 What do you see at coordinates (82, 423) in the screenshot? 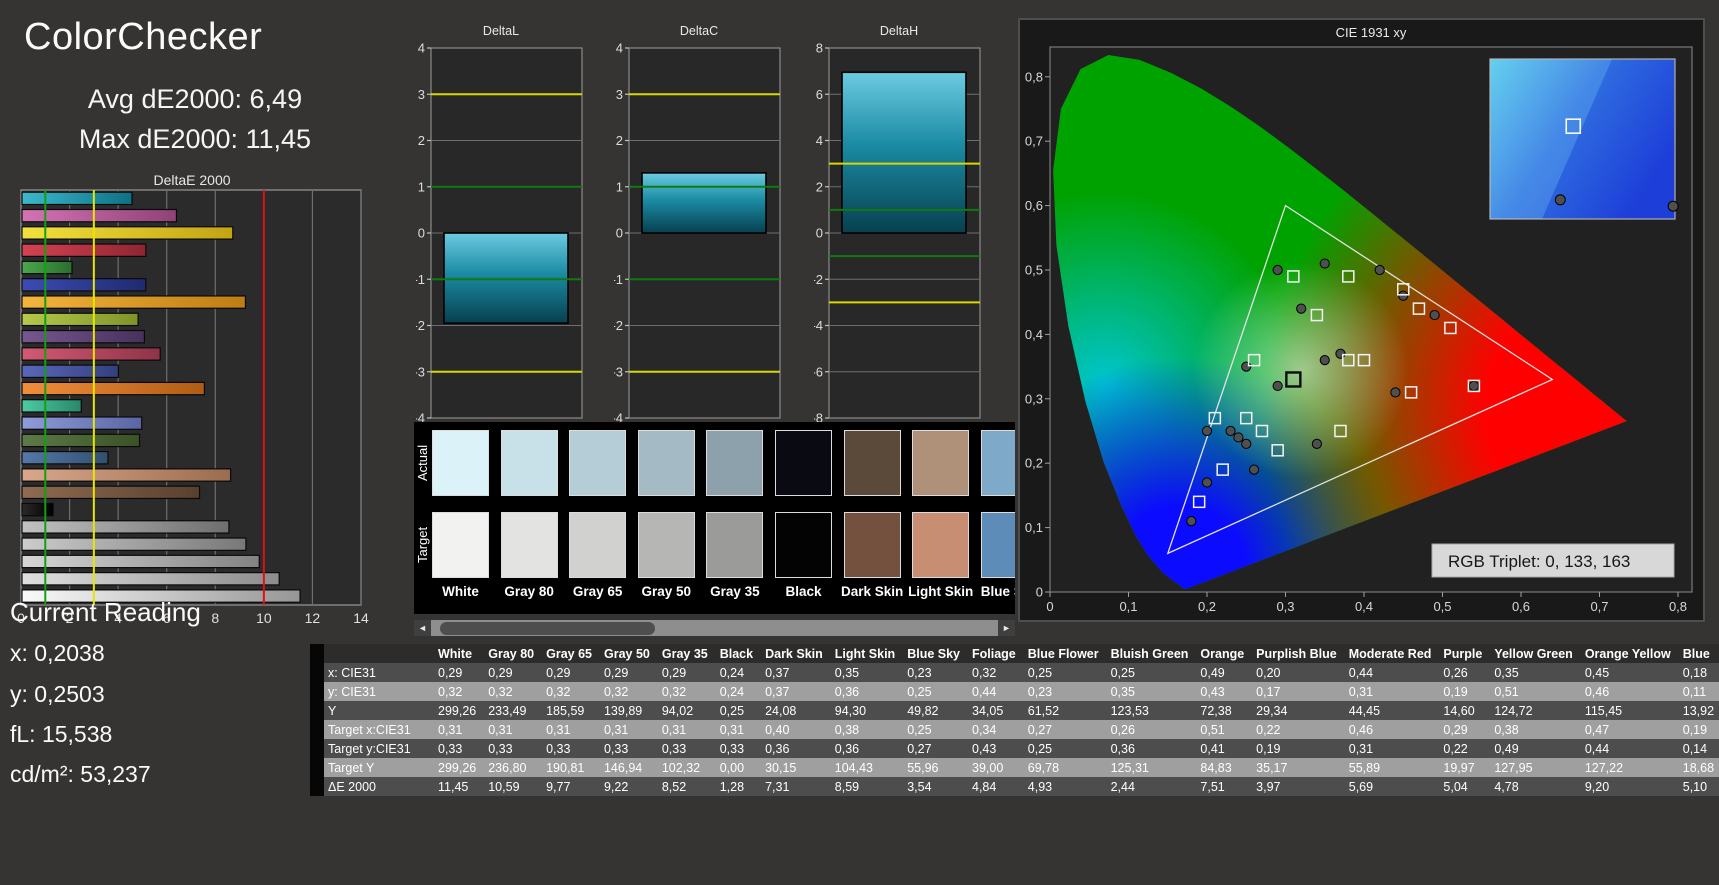
I see `deltae-bar-blue-flower` at bounding box center [82, 423].